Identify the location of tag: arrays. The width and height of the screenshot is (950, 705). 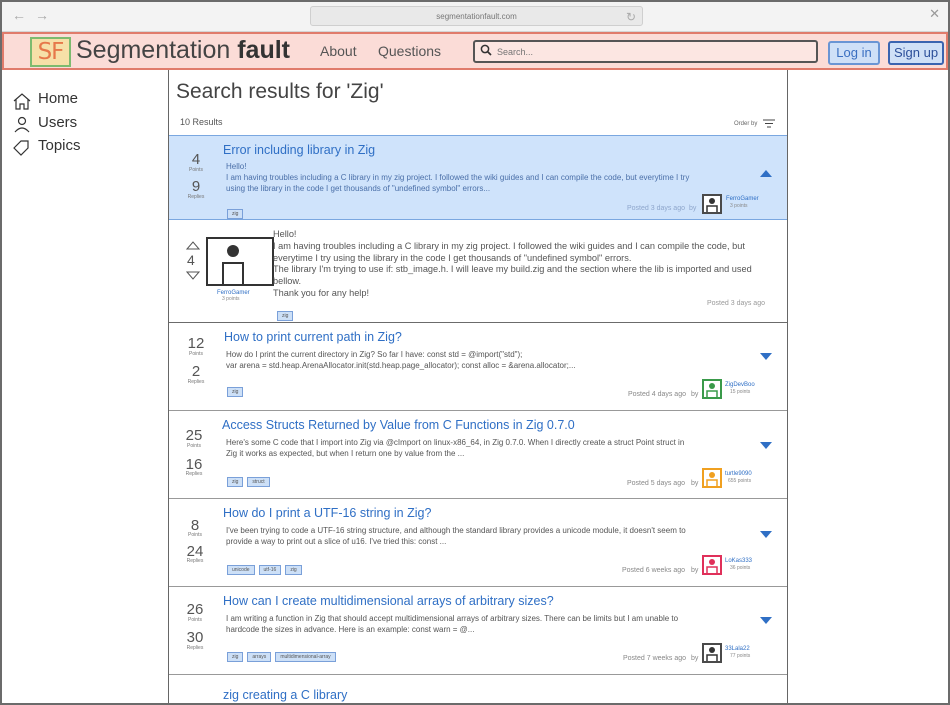
(259, 657).